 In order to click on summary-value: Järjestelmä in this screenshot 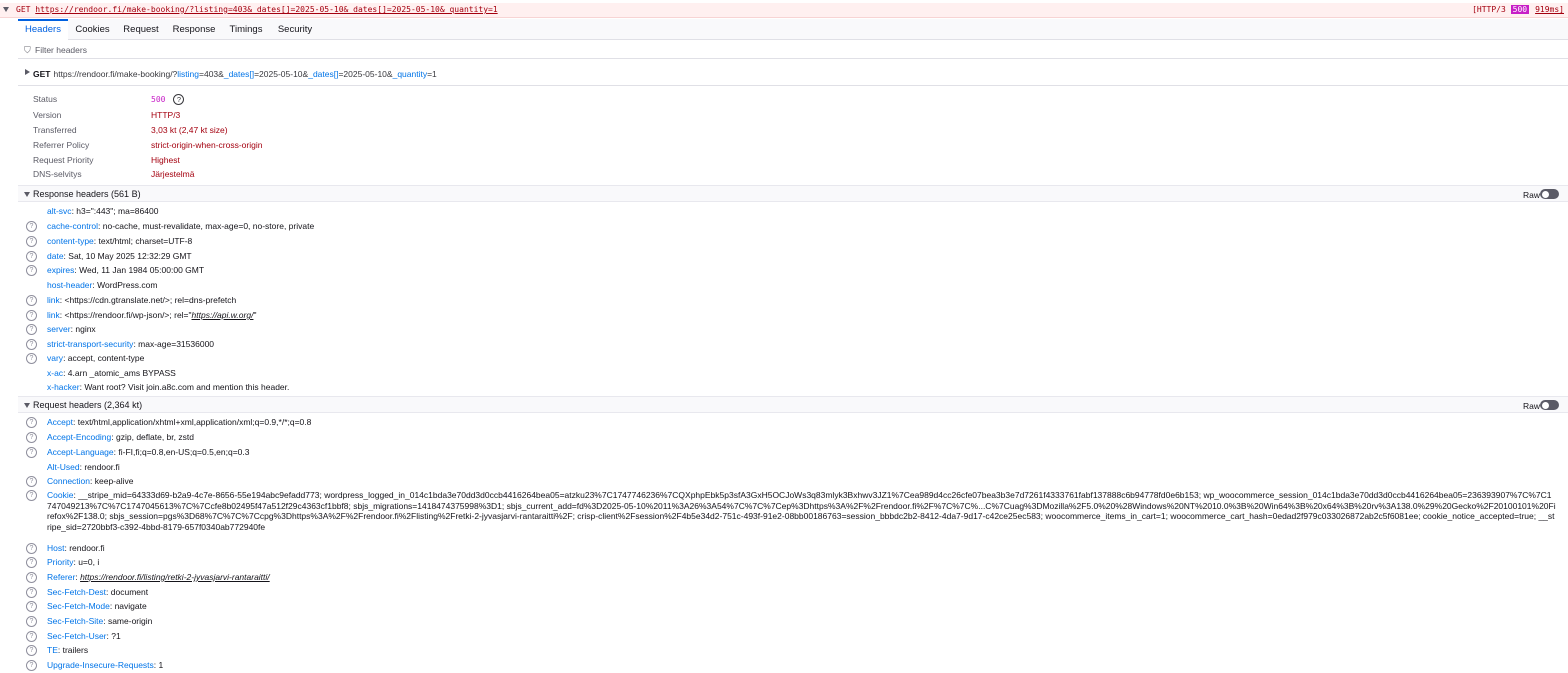, I will do `click(173, 174)`.